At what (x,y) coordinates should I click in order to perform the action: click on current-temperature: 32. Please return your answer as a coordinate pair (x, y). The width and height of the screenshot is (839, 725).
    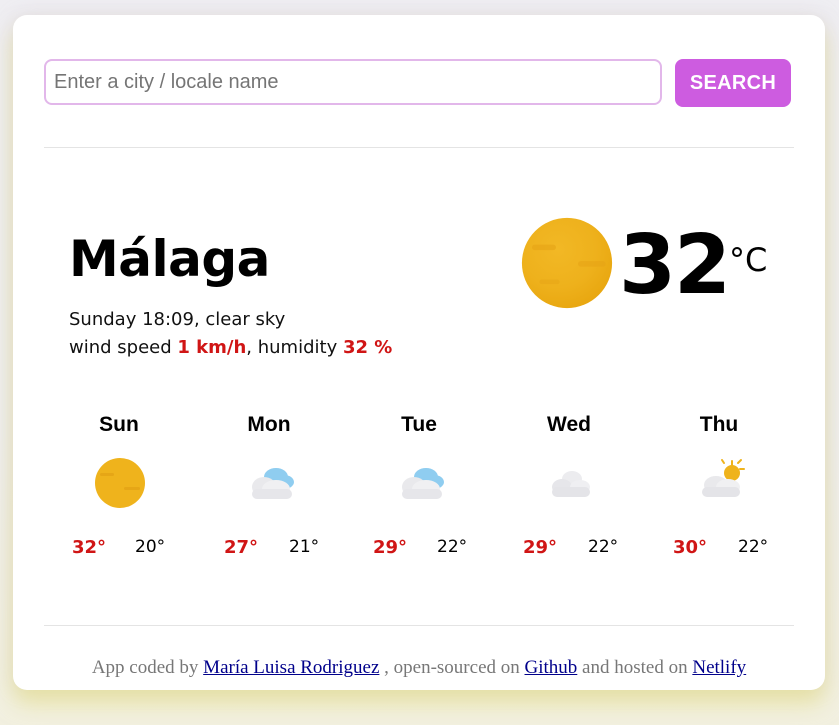
    Looking at the image, I should click on (675, 265).